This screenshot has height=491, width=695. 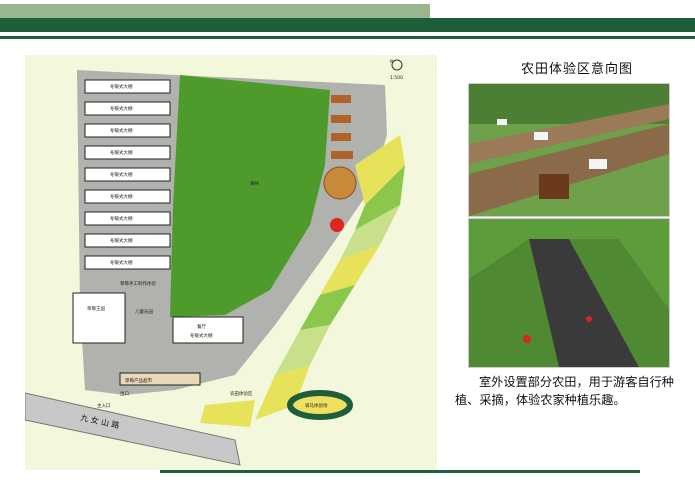 What do you see at coordinates (132, 429) in the screenshot?
I see `road` at bounding box center [132, 429].